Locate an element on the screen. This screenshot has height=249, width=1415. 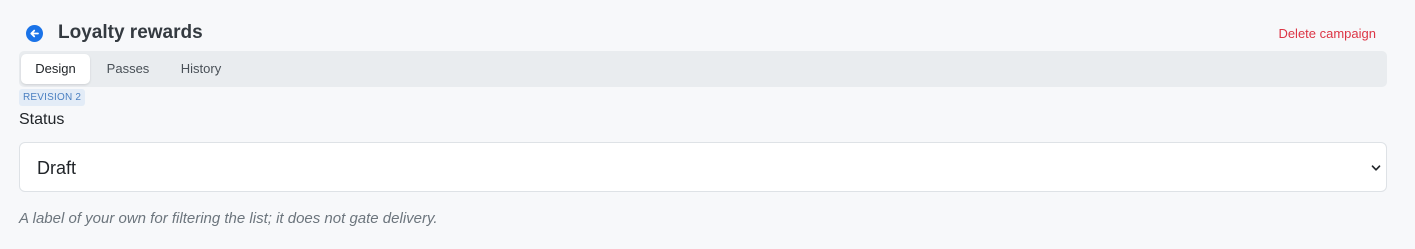
delete-campaign-link: Delete campaign is located at coordinates (1327, 33).